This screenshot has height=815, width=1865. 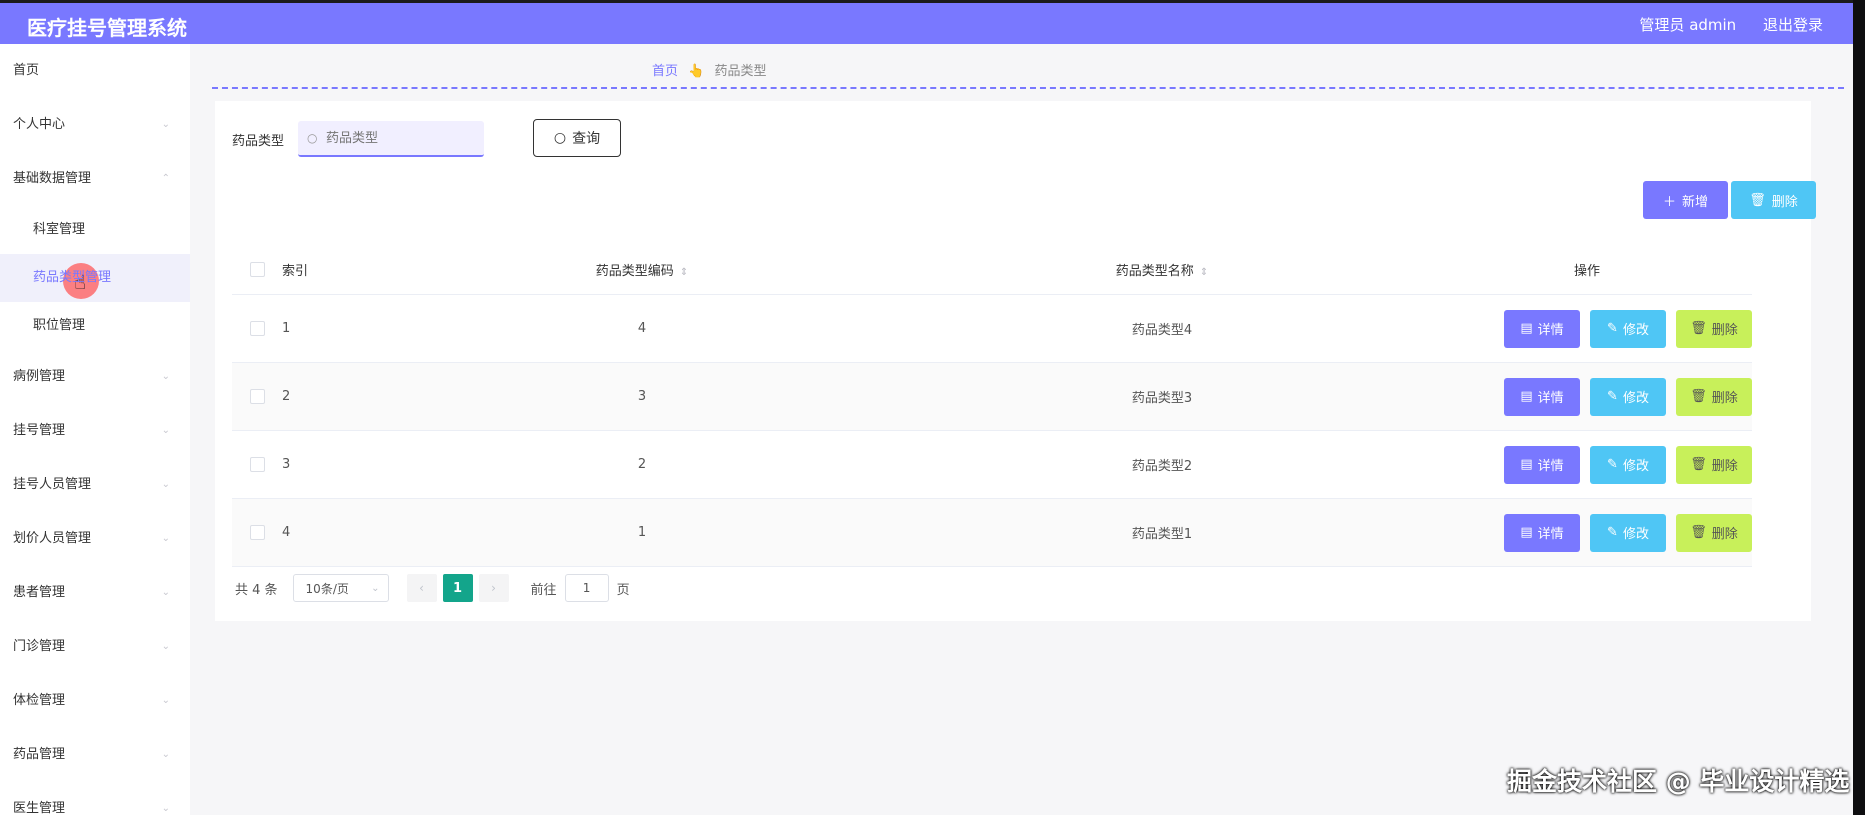 What do you see at coordinates (72, 277) in the screenshot?
I see `sidebar-item-label: 药品类型管理` at bounding box center [72, 277].